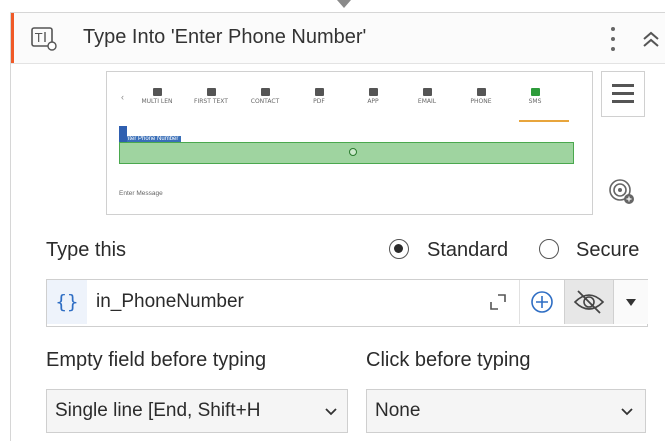  Describe the element at coordinates (467, 250) in the screenshot. I see `standard-radio-label: Standard` at that location.